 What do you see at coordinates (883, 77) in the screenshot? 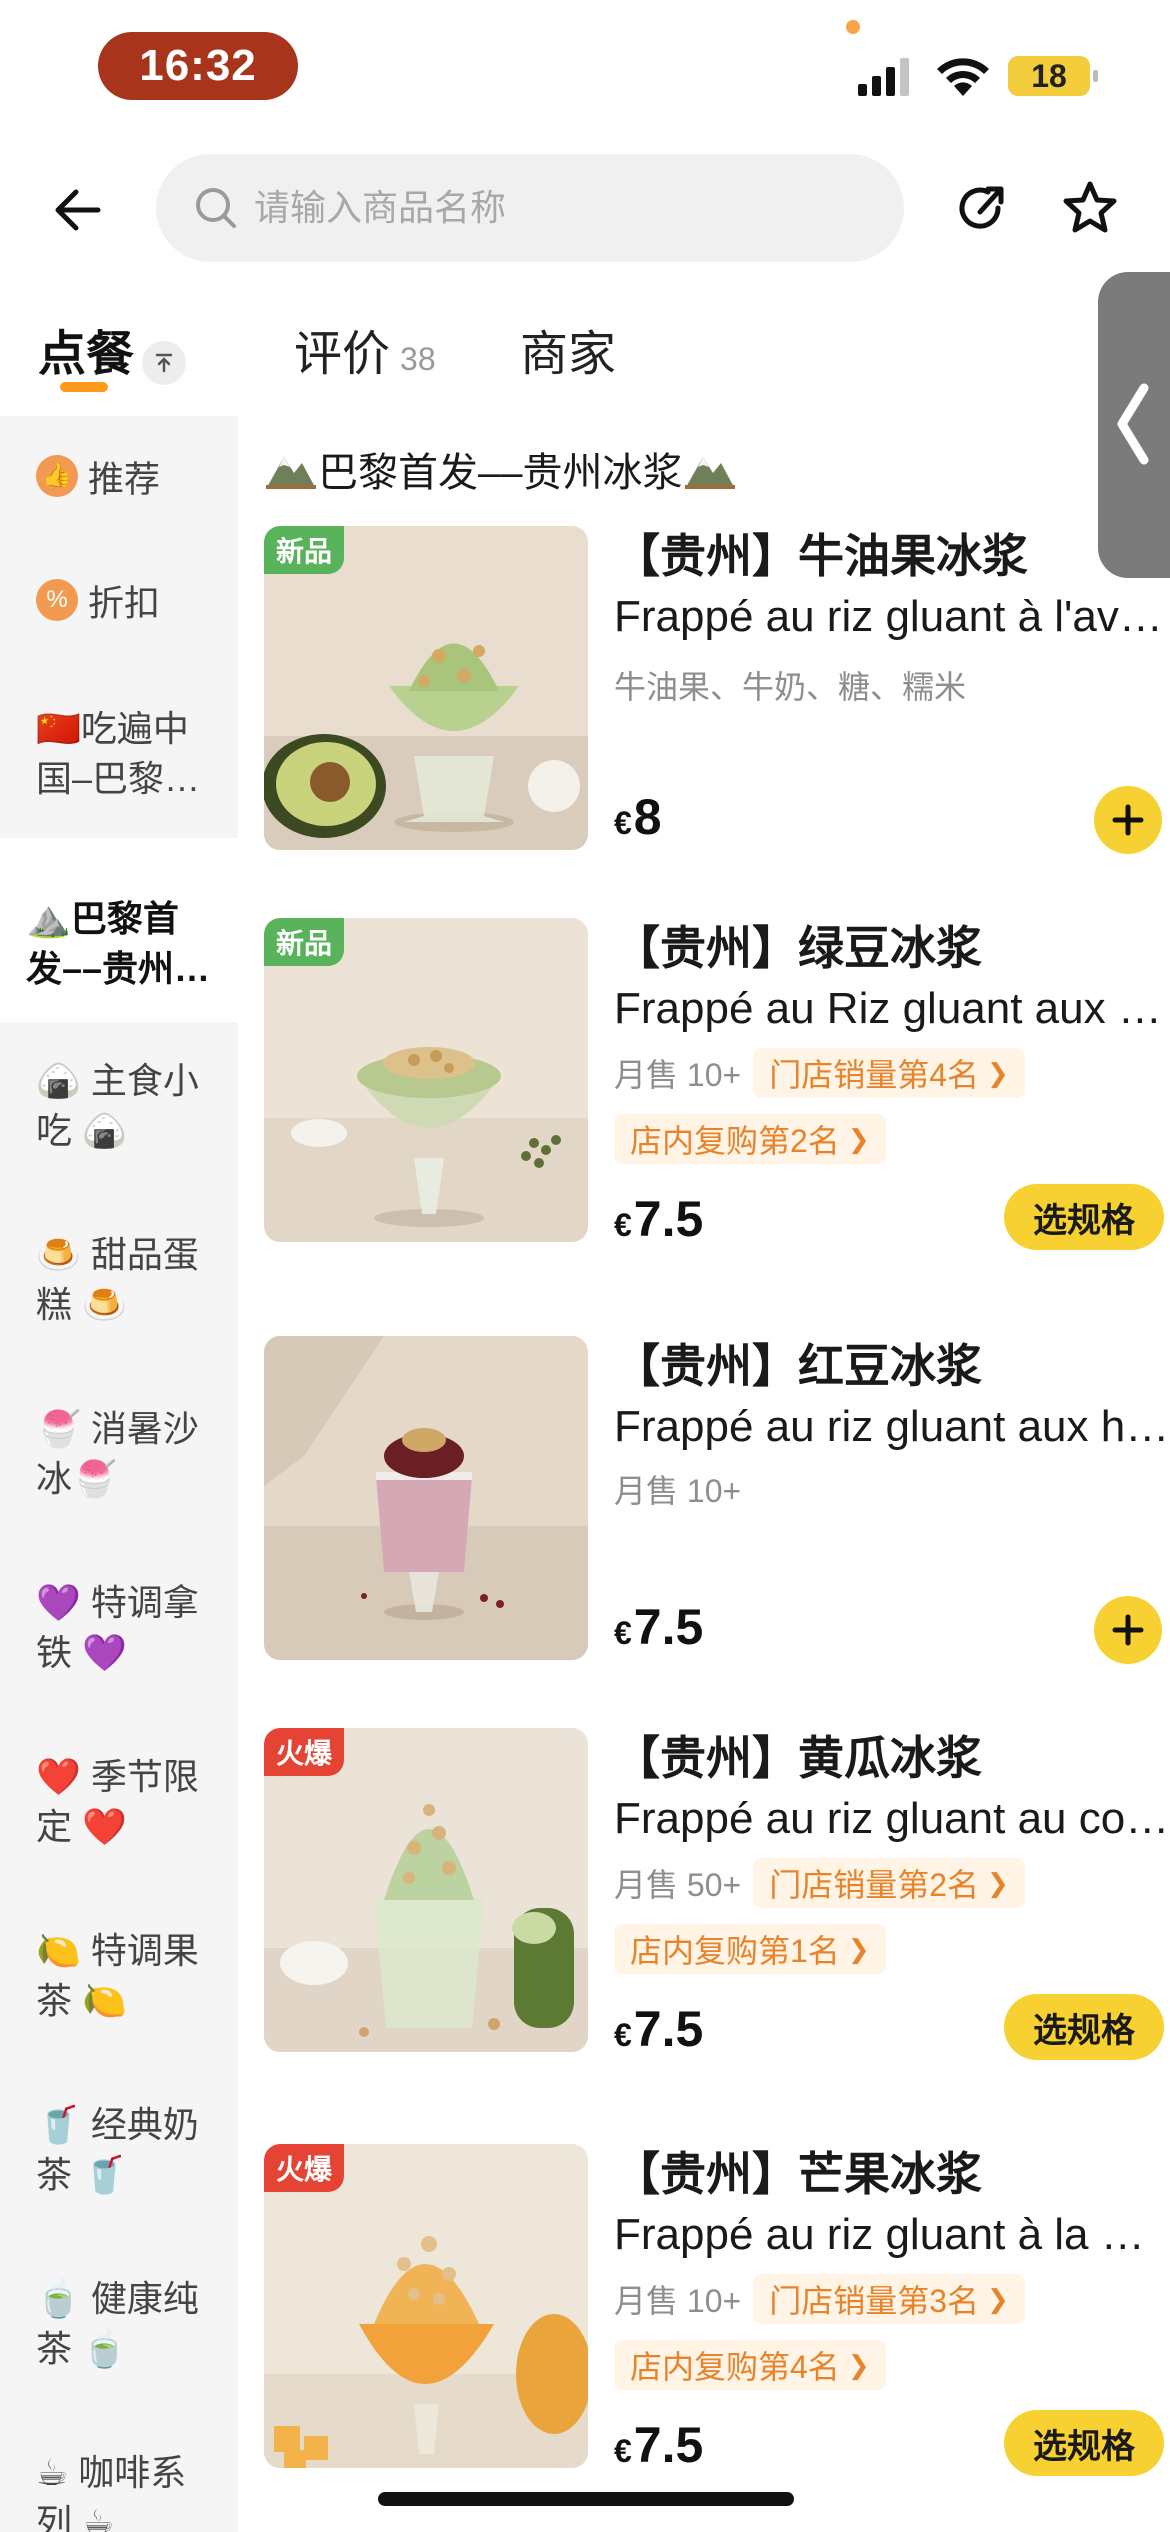
I see `cellular-signal-icon` at bounding box center [883, 77].